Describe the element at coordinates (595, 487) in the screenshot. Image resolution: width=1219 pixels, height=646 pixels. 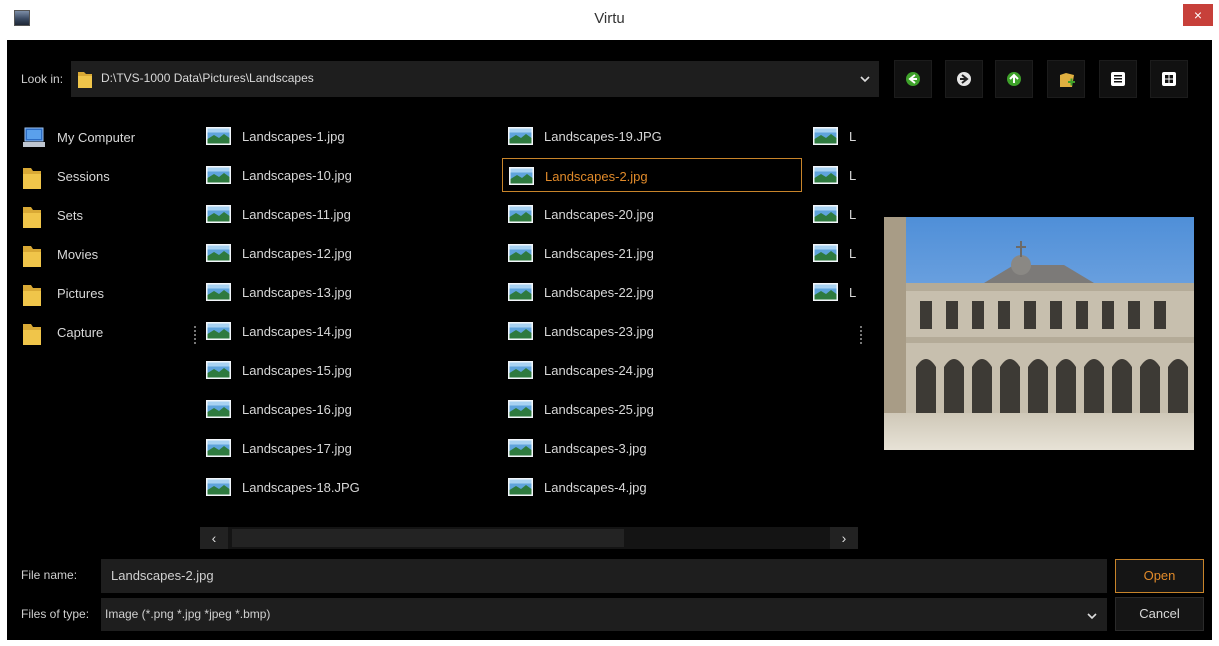
I see `file-item-label: Landscapes-4.jpg` at that location.